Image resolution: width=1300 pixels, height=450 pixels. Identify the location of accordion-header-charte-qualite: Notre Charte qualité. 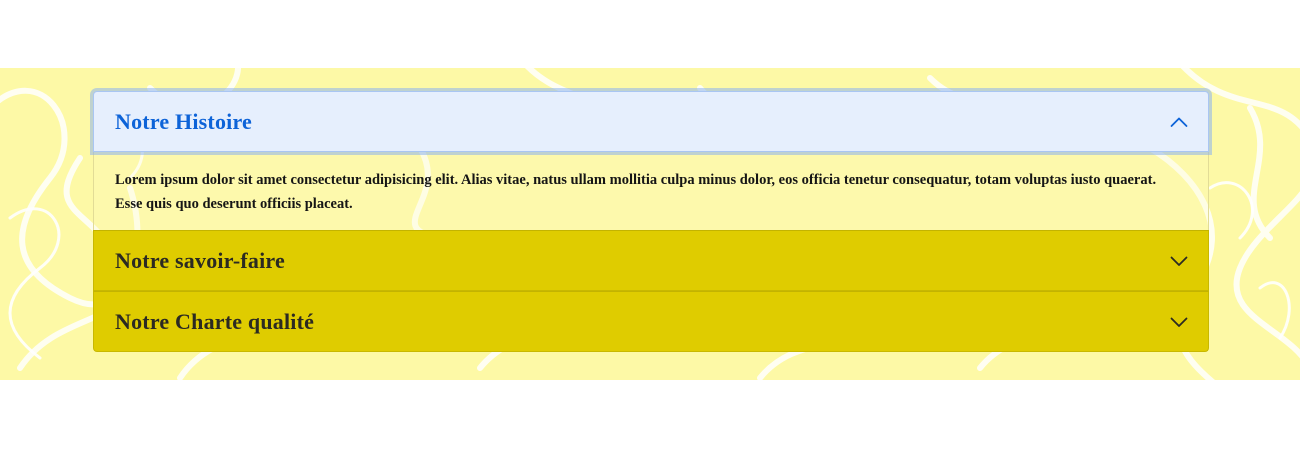
(651, 321).